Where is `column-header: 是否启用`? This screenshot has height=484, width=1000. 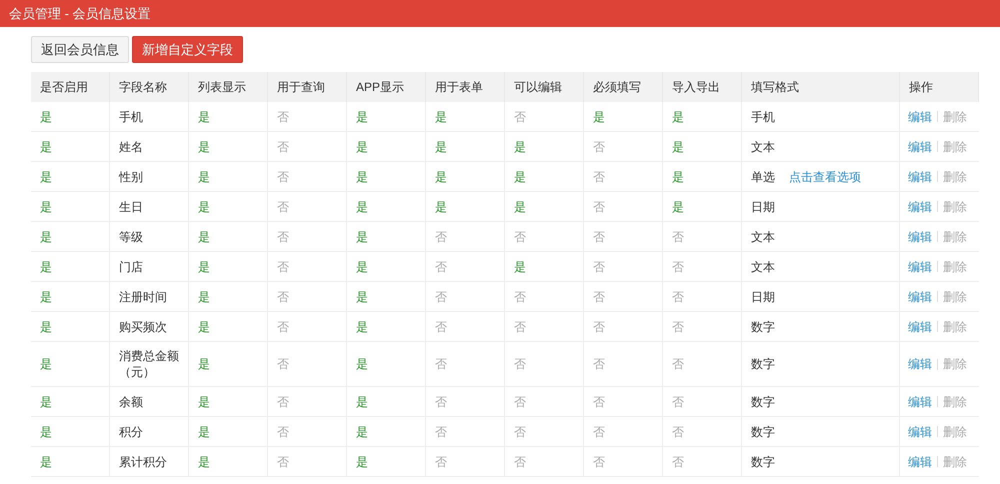
column-header: 是否启用 is located at coordinates (70, 87).